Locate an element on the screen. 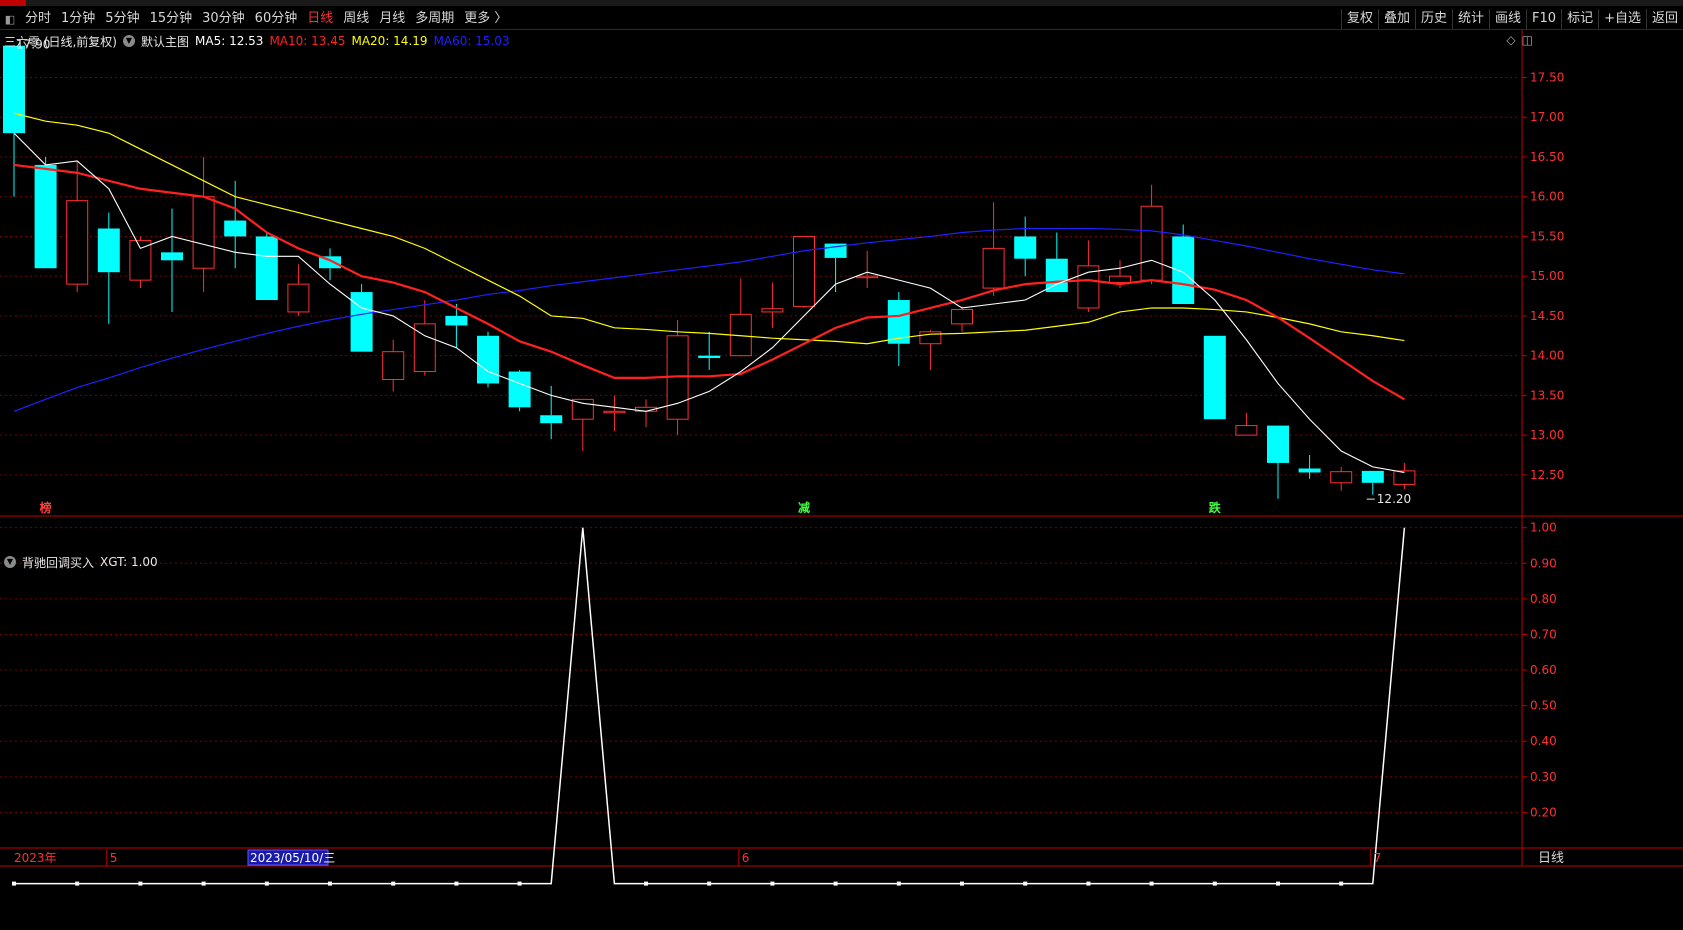  ma-legend-item: MA60: 15.03 is located at coordinates (471, 41).